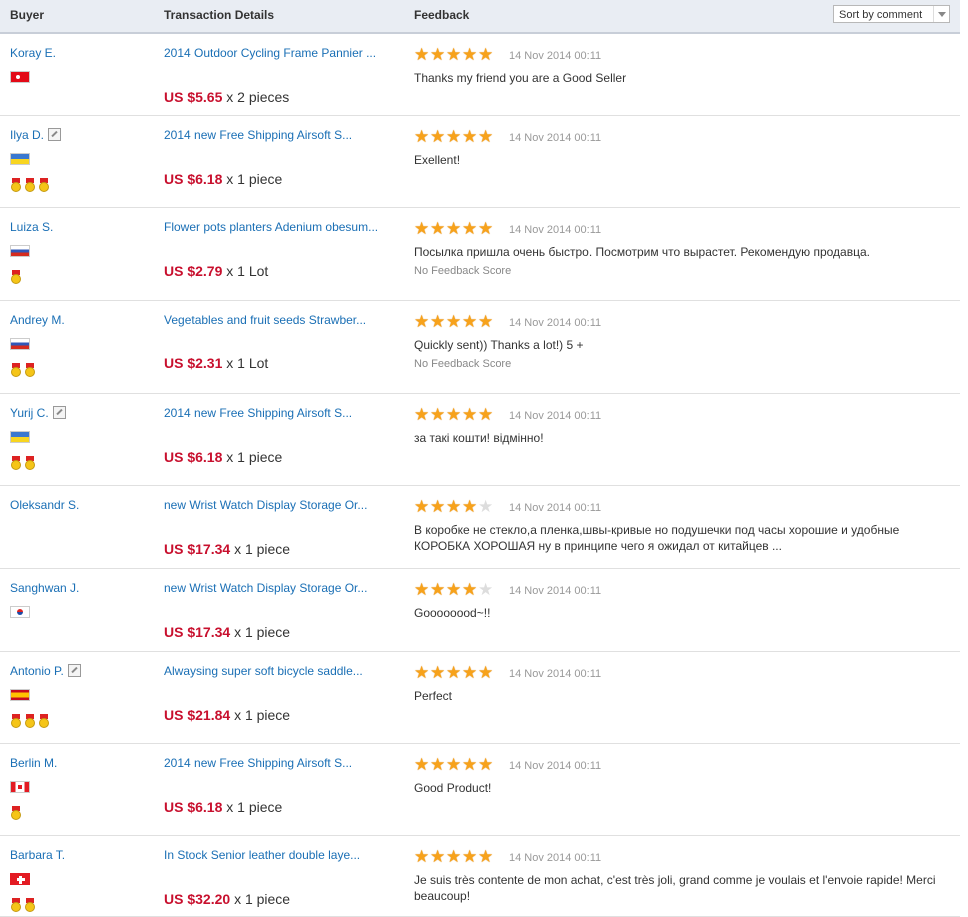 The image size is (968, 917). Describe the element at coordinates (20, 695) in the screenshot. I see `spain-flag-icon` at that location.